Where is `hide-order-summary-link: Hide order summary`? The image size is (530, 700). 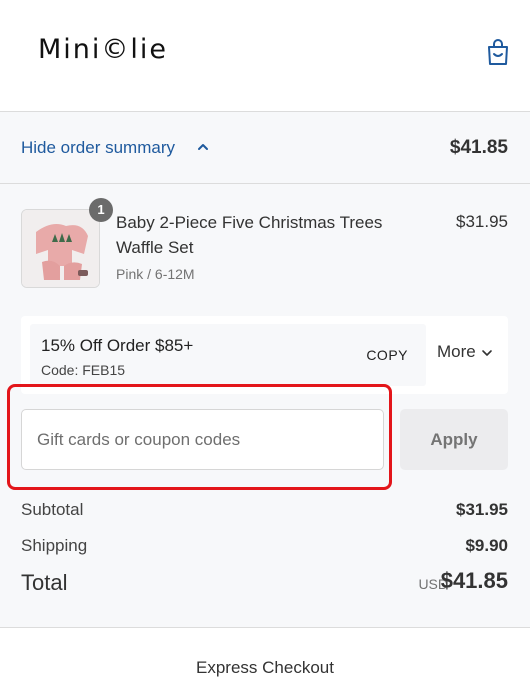
hide-order-summary-link: Hide order summary is located at coordinates (98, 148).